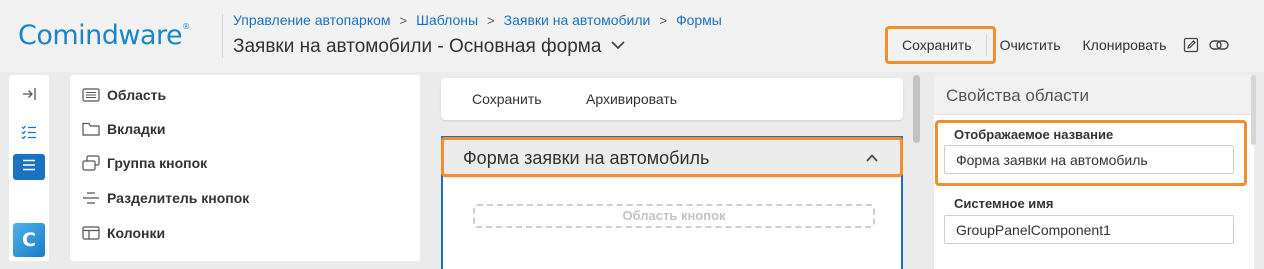  Describe the element at coordinates (1017, 95) in the screenshot. I see `properties-title: Свойства области` at that location.